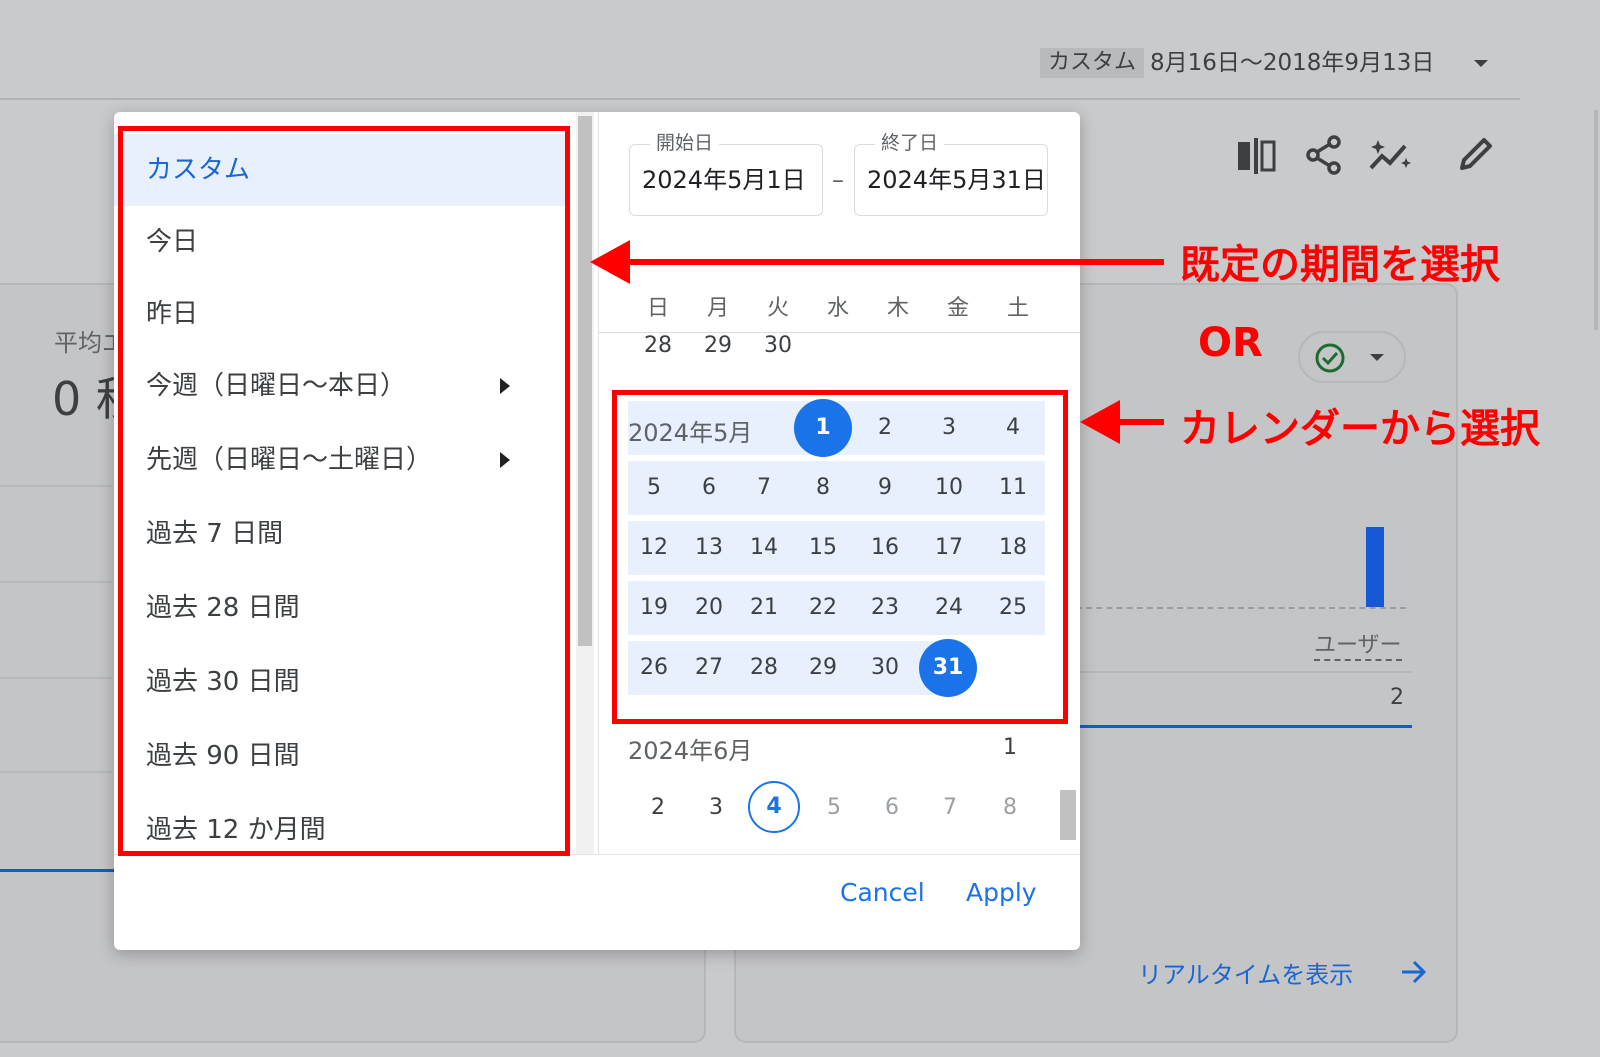 The image size is (1600, 1057). I want to click on realtime-link: リアルタイムを表示, so click(1245, 972).